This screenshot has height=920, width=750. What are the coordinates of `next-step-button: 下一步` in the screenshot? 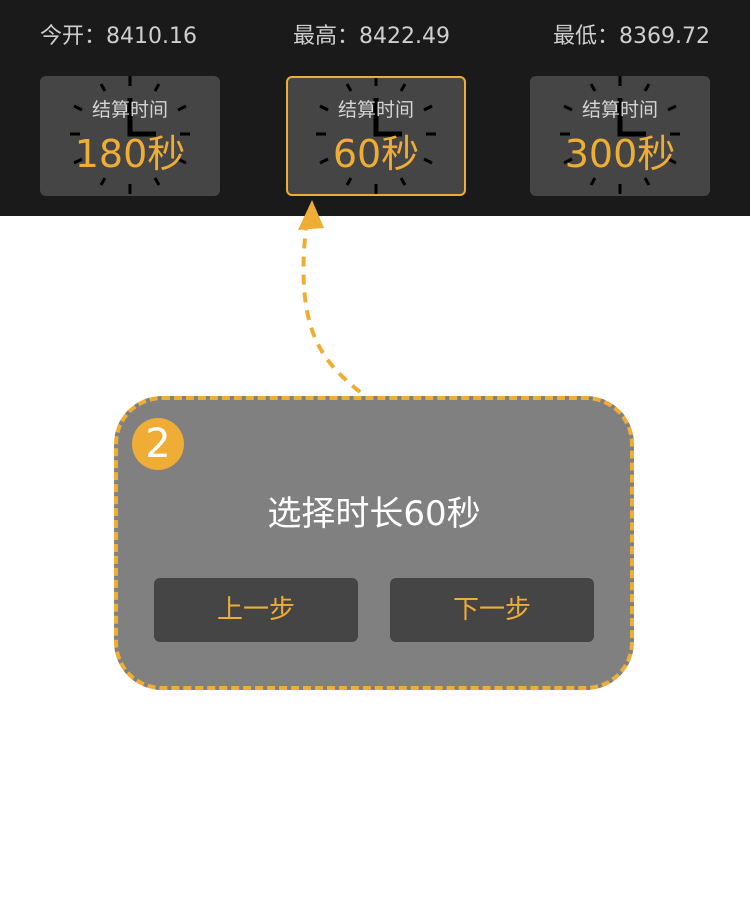 It's located at (492, 610).